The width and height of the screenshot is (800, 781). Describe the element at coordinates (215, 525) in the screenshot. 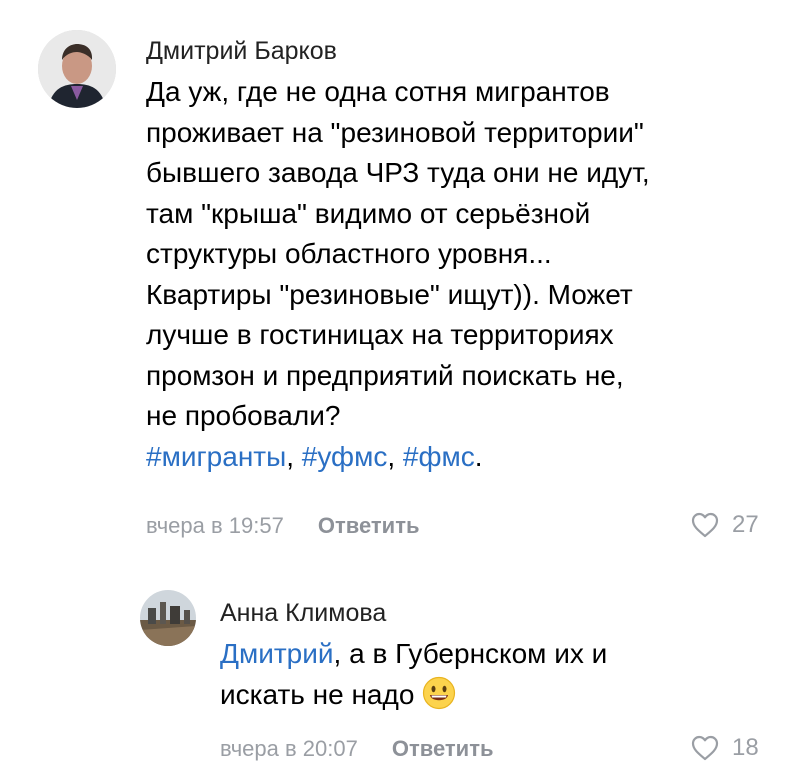

I see `comment-time: вчера в 19:57` at that location.